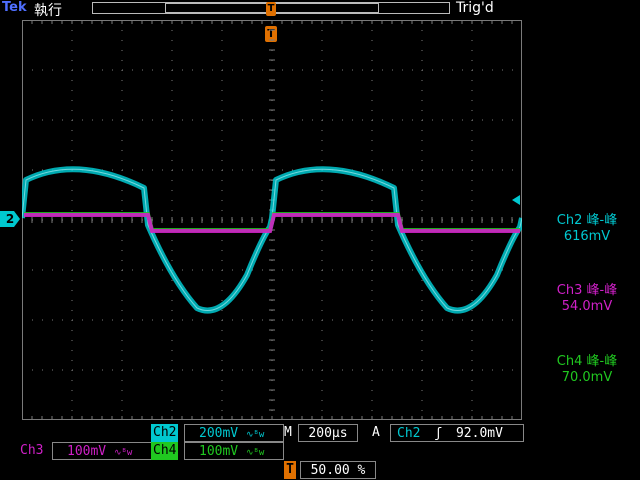  What do you see at coordinates (587, 306) in the screenshot?
I see `measurement-value: 54.0mV` at bounding box center [587, 306].